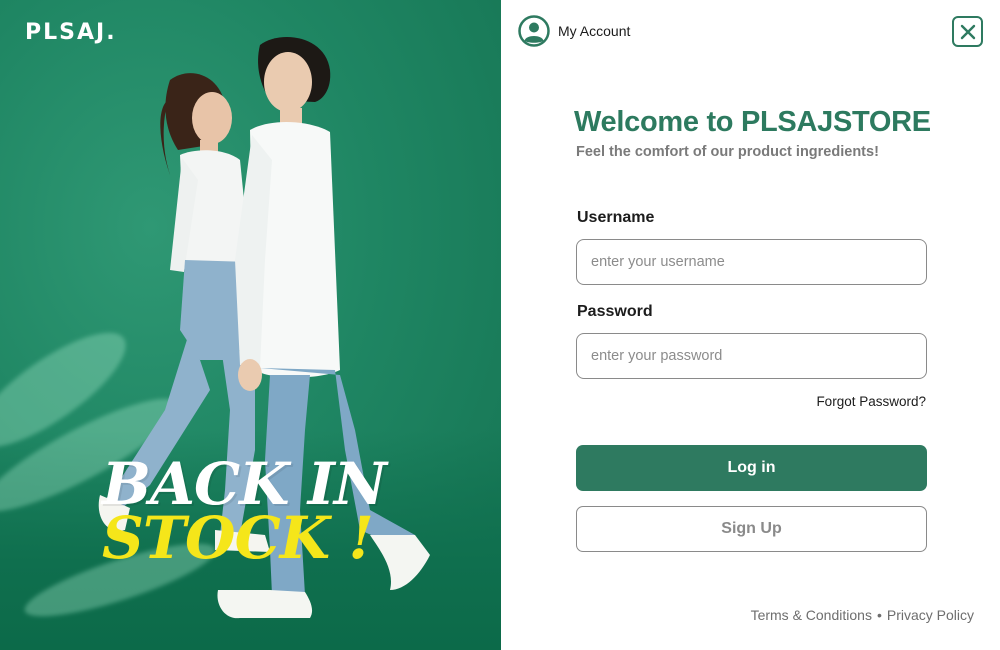  What do you see at coordinates (930, 615) in the screenshot?
I see `privacy-link: Privacy Policy` at bounding box center [930, 615].